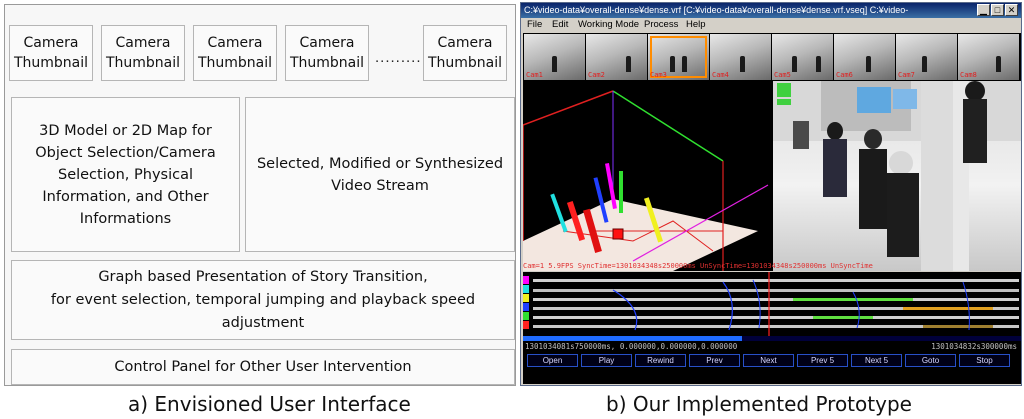 This screenshot has height=419, width=1024. Describe the element at coordinates (658, 75) in the screenshot. I see `camera-label: Cam3` at that location.